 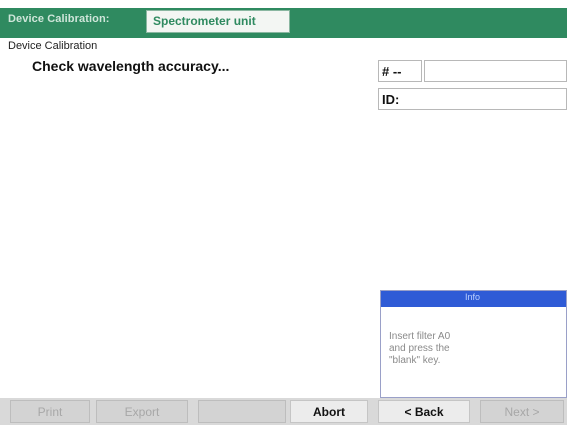 I want to click on next-button-label: Next >, so click(x=522, y=412).